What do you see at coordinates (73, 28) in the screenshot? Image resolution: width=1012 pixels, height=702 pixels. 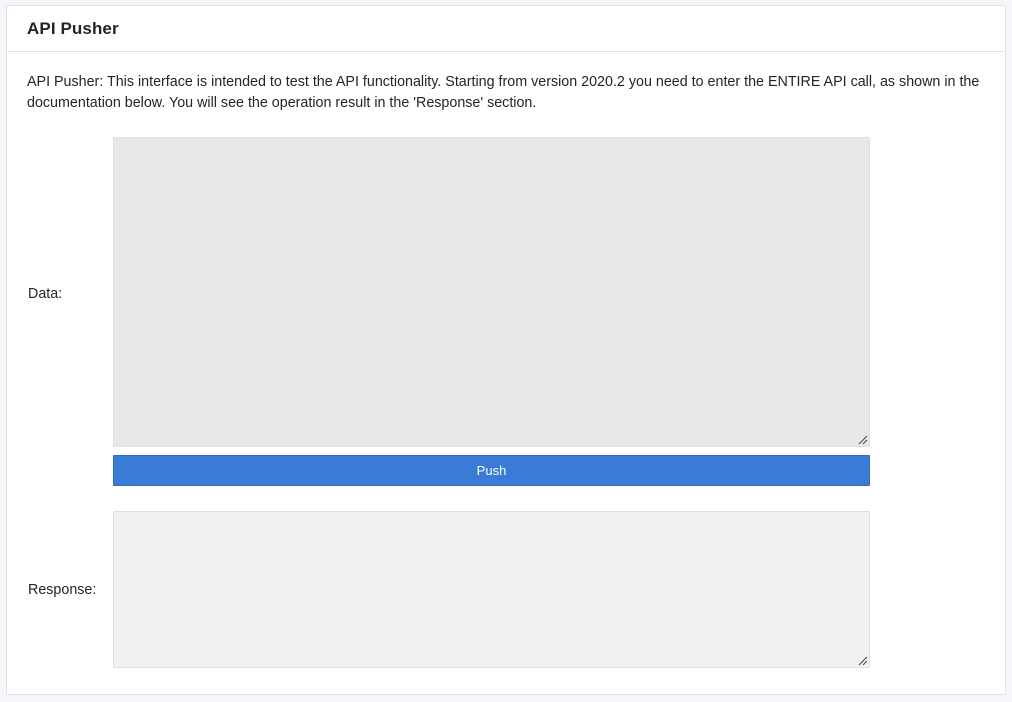 I see `card-title: API Pusher` at bounding box center [73, 28].